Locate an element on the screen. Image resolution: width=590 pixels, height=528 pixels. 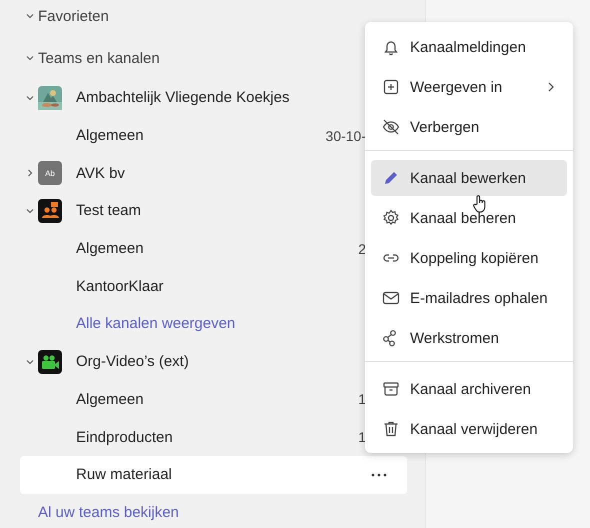
menu-item: Werkstromen is located at coordinates (469, 338).